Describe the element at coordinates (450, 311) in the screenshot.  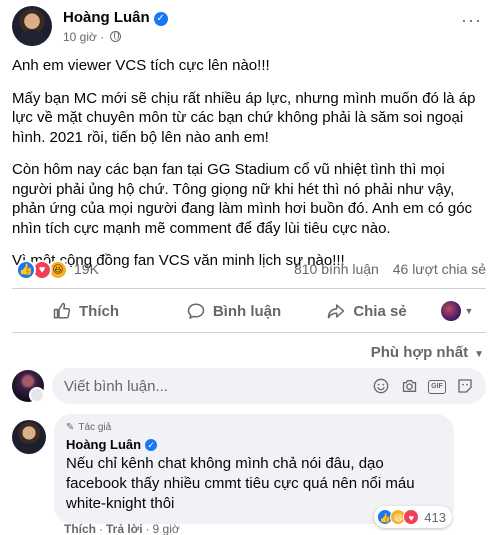
I see `page-avatar` at that location.